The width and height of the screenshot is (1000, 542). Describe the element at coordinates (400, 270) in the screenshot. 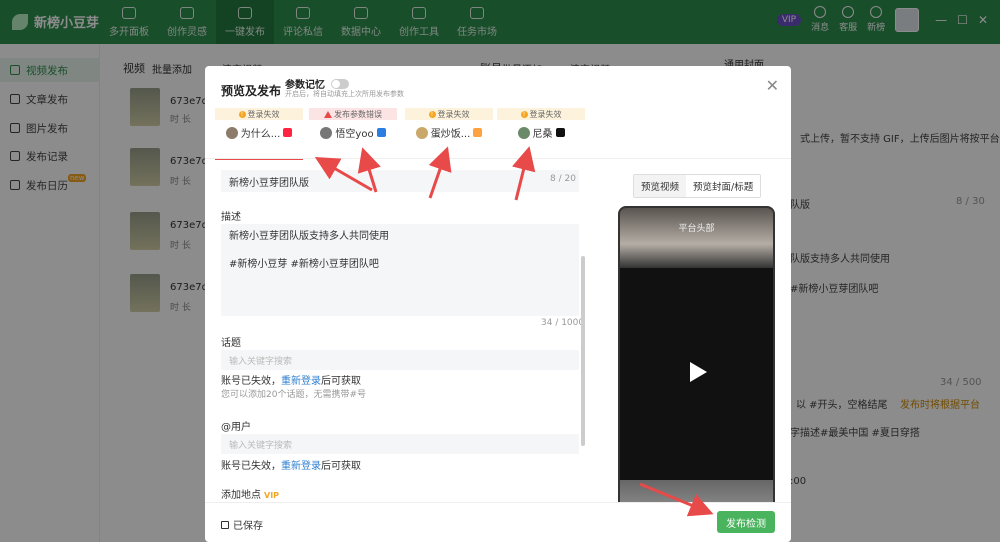

I see `description-textarea: 新榜小豆芽团队版支持多人共同使用 #新榜小豆芽 #新榜小豆芽团队吧` at that location.